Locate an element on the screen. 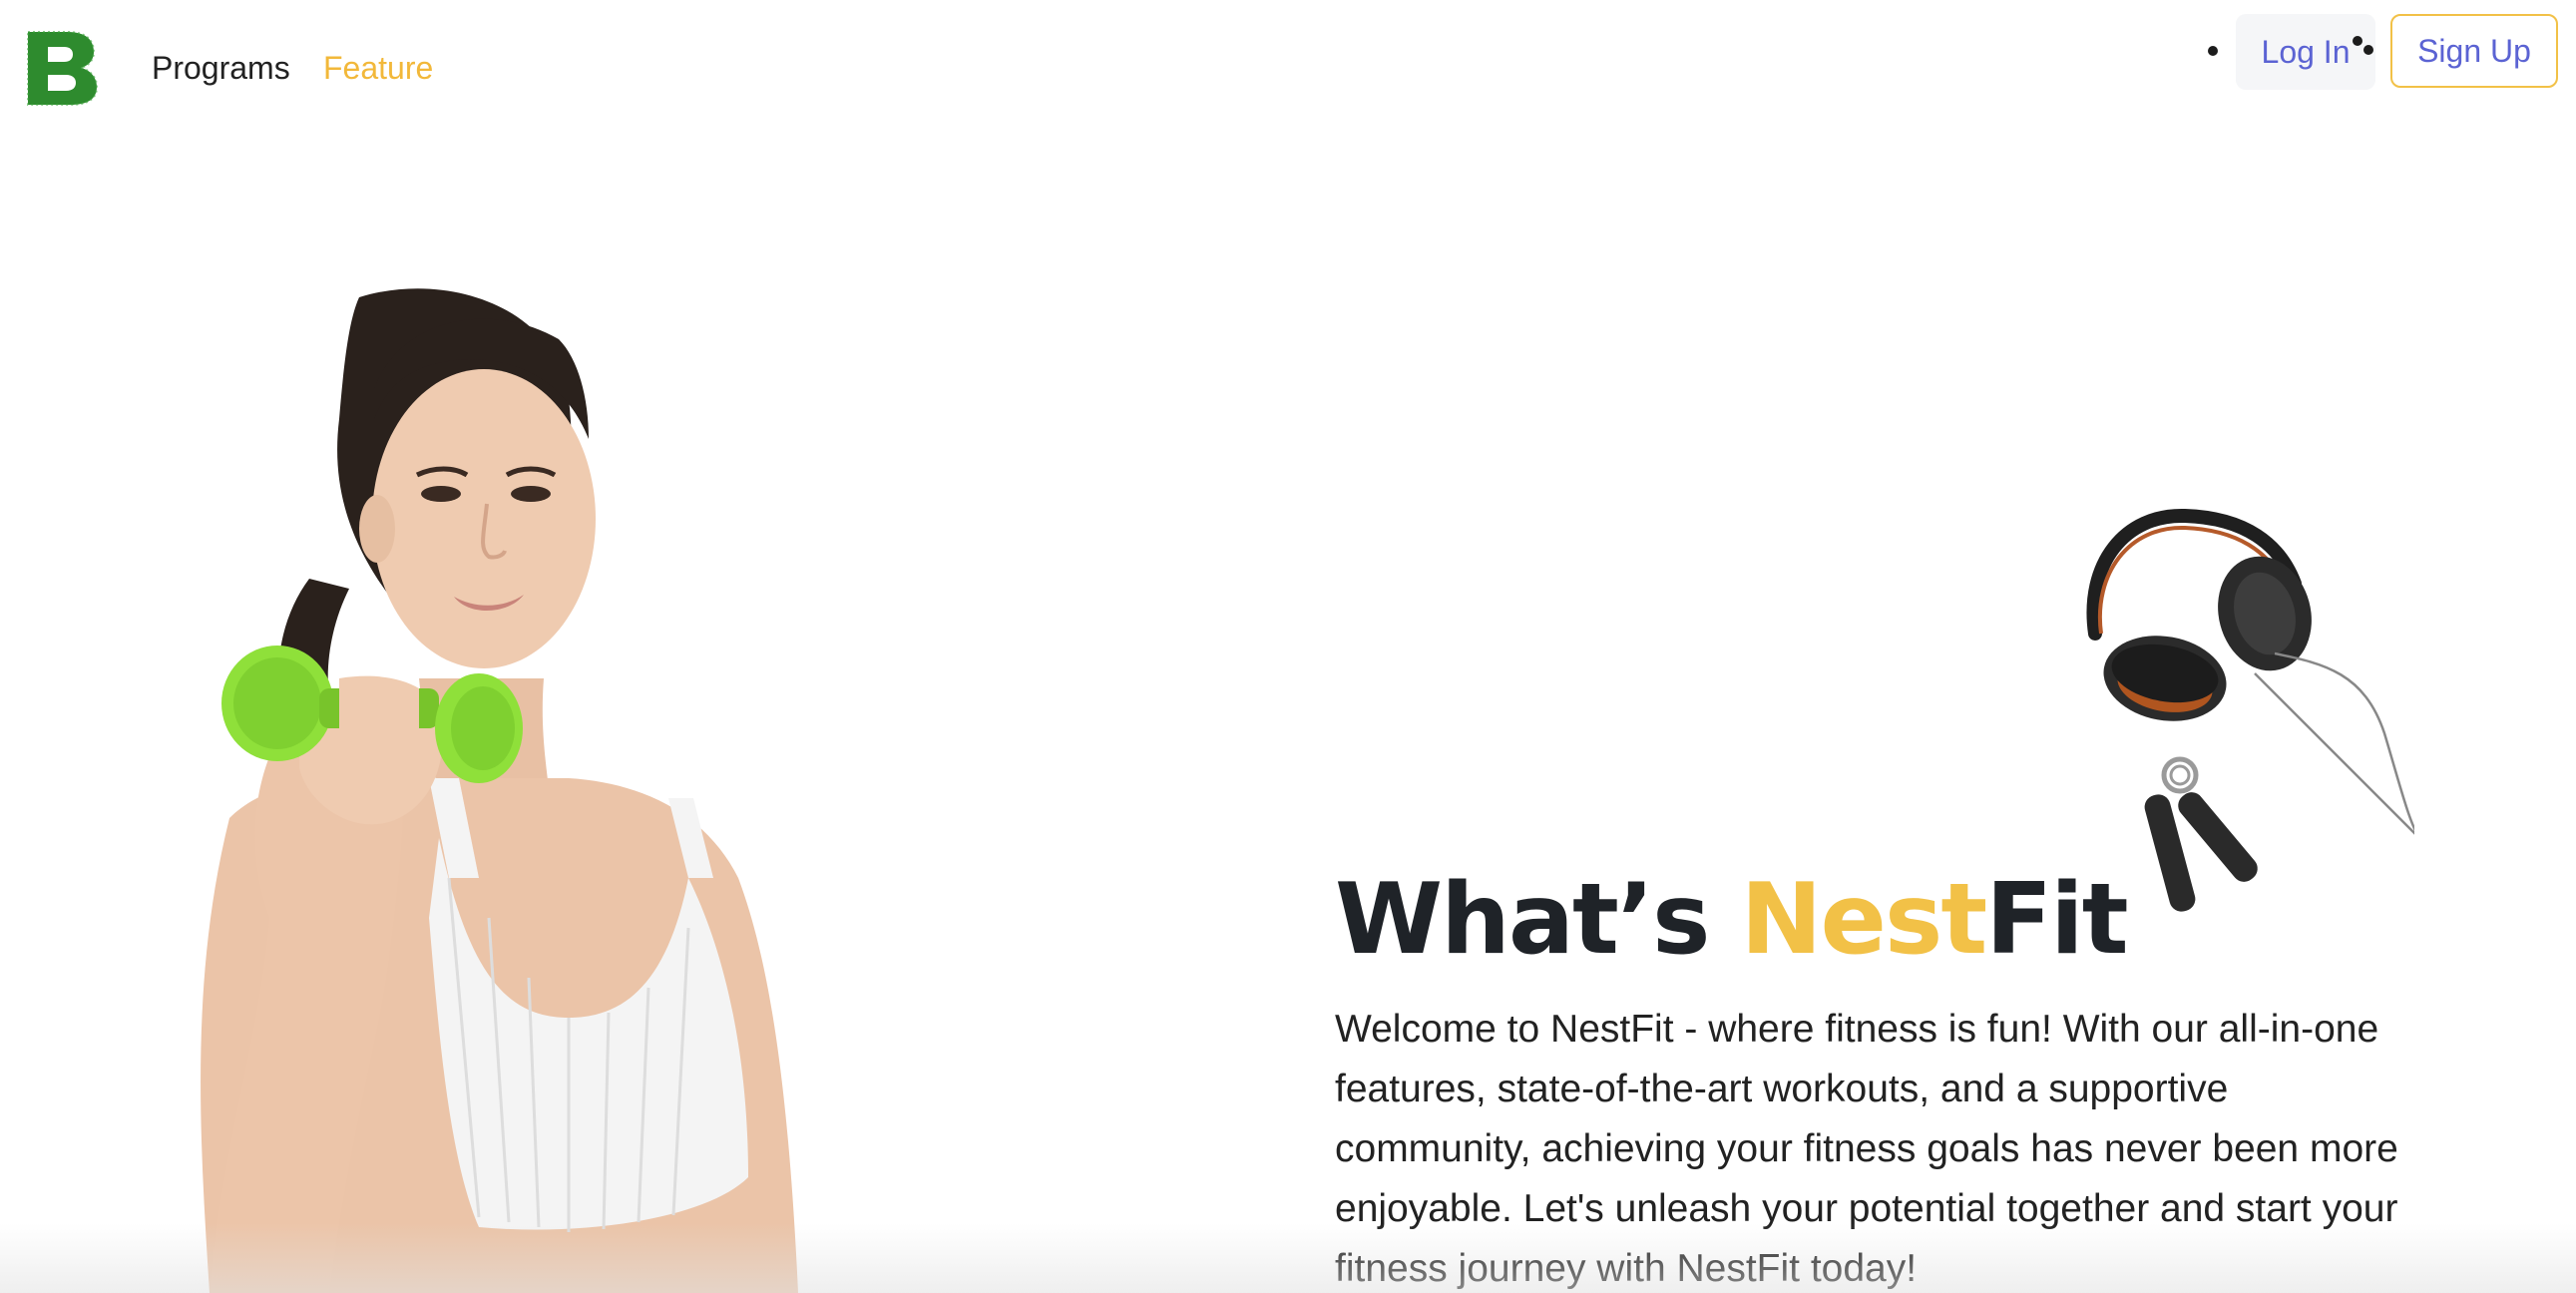 The image size is (2576, 1293). signup-button: Sign Up is located at coordinates (2474, 51).